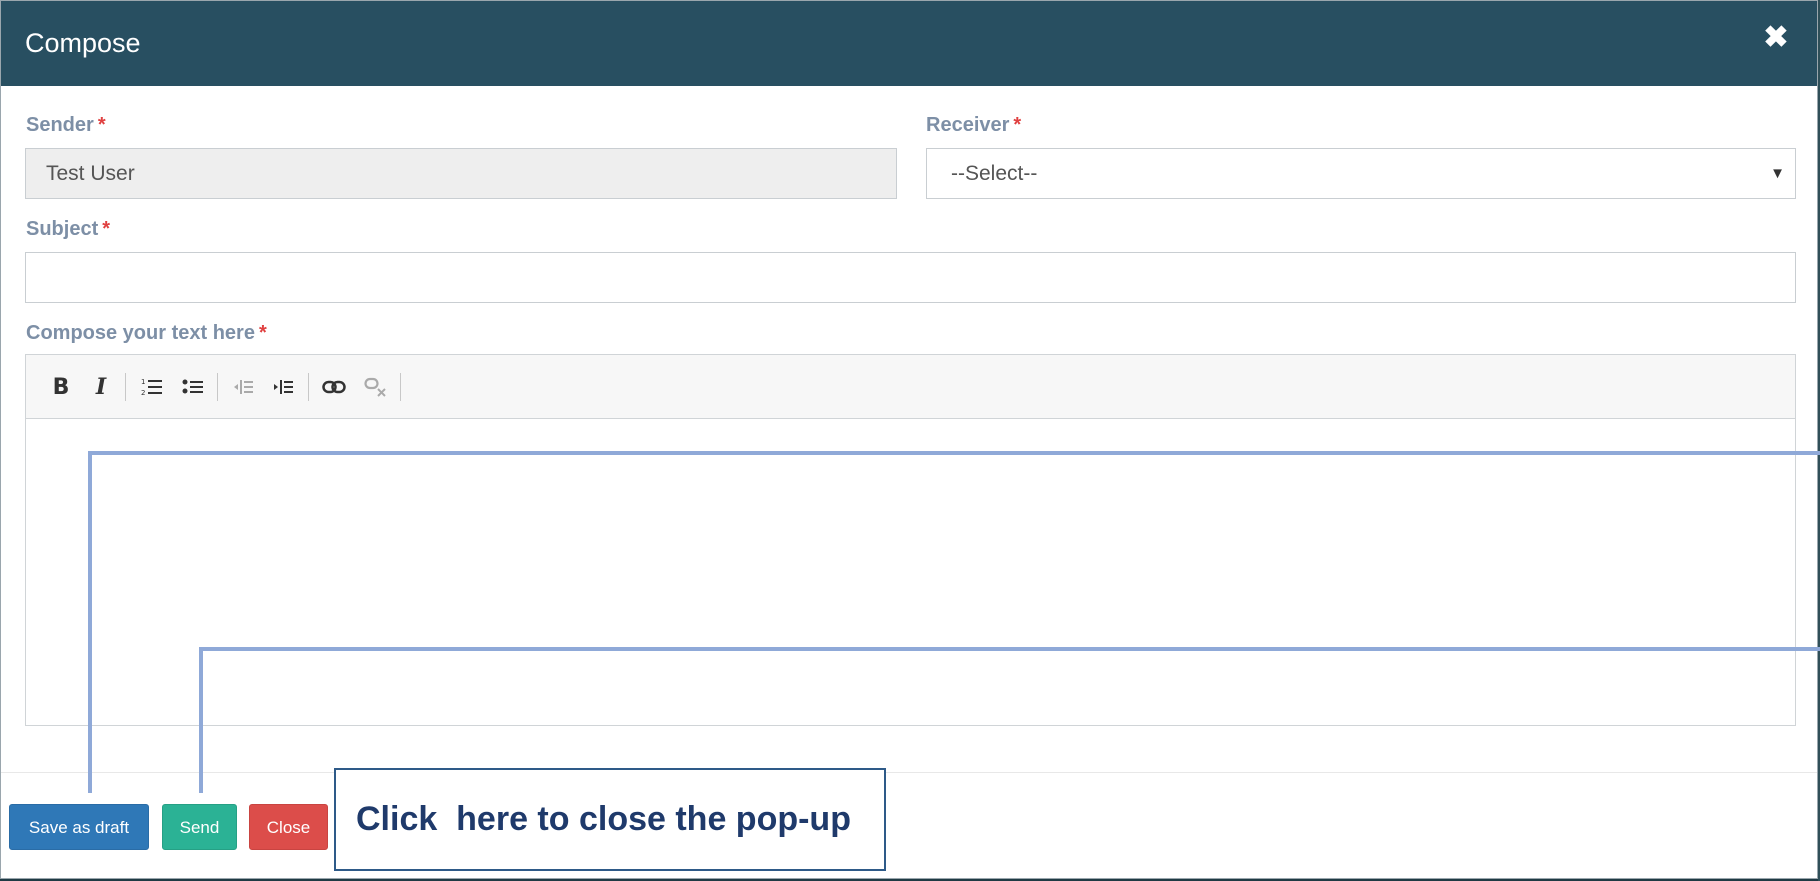 This screenshot has width=1820, height=881. Describe the element at coordinates (193, 387) in the screenshot. I see `unordered-list-icon` at that location.